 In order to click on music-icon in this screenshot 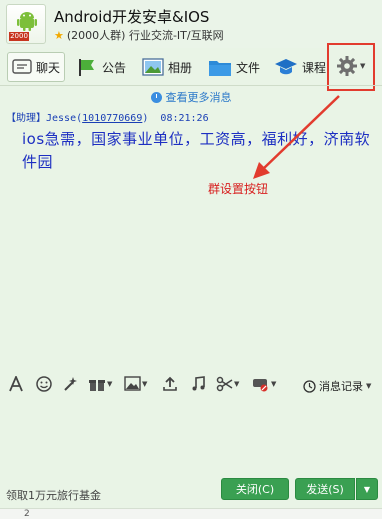, I will do `click(198, 384)`.